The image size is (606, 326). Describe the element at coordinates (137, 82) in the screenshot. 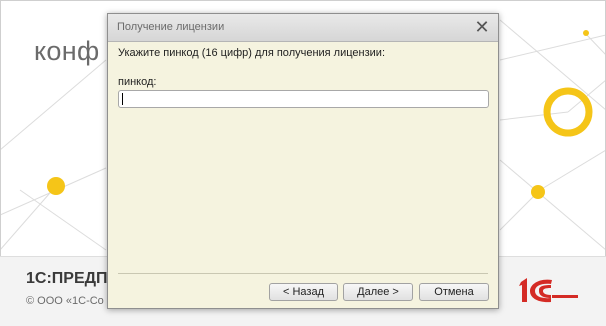

I see `pin-label: пинкод:` at that location.